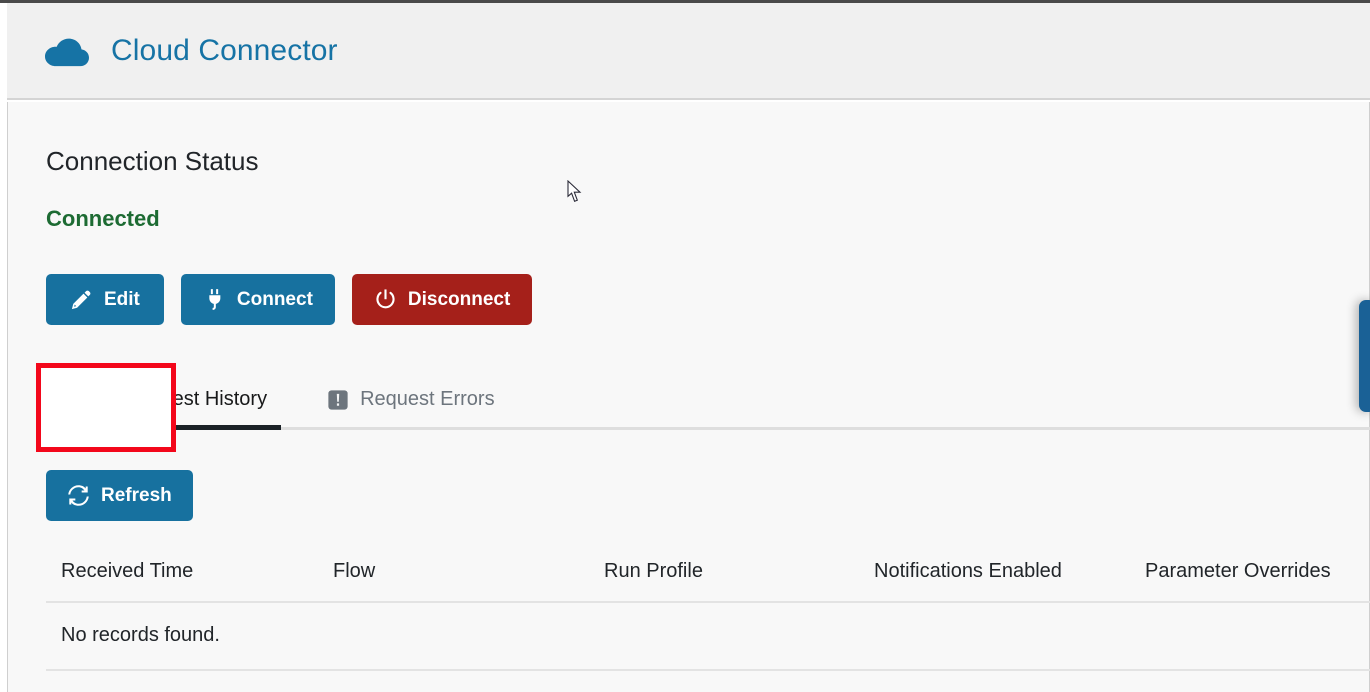 The image size is (1370, 692). What do you see at coordinates (81, 300) in the screenshot?
I see `pencil-icon` at bounding box center [81, 300].